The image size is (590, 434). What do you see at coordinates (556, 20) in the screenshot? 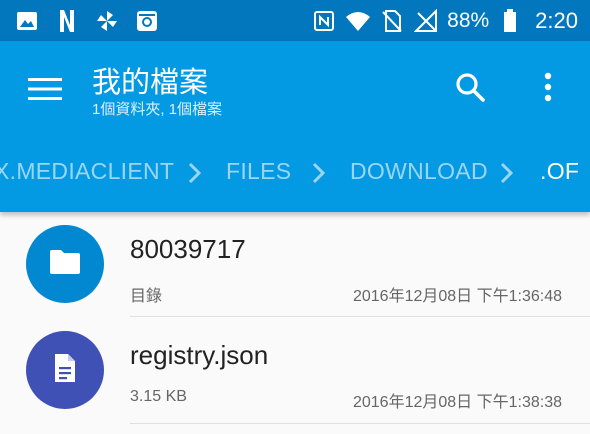
I see `clock: 2:20` at bounding box center [556, 20].